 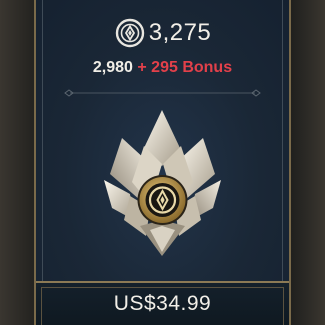 I want to click on total-amount-row: 3,275, so click(x=162, y=33).